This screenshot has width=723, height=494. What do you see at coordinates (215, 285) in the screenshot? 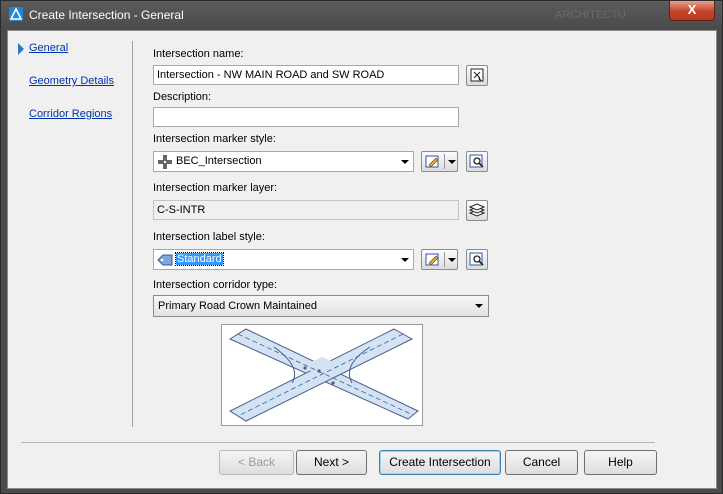
I see `corridor-type-label: Intersection corridor type:` at bounding box center [215, 285].